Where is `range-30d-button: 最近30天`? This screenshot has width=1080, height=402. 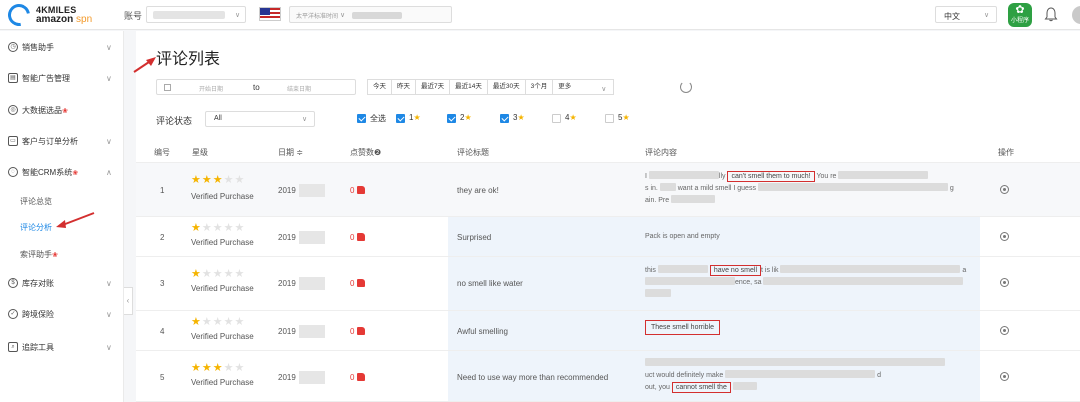 range-30d-button: 最近30天 is located at coordinates (506, 87).